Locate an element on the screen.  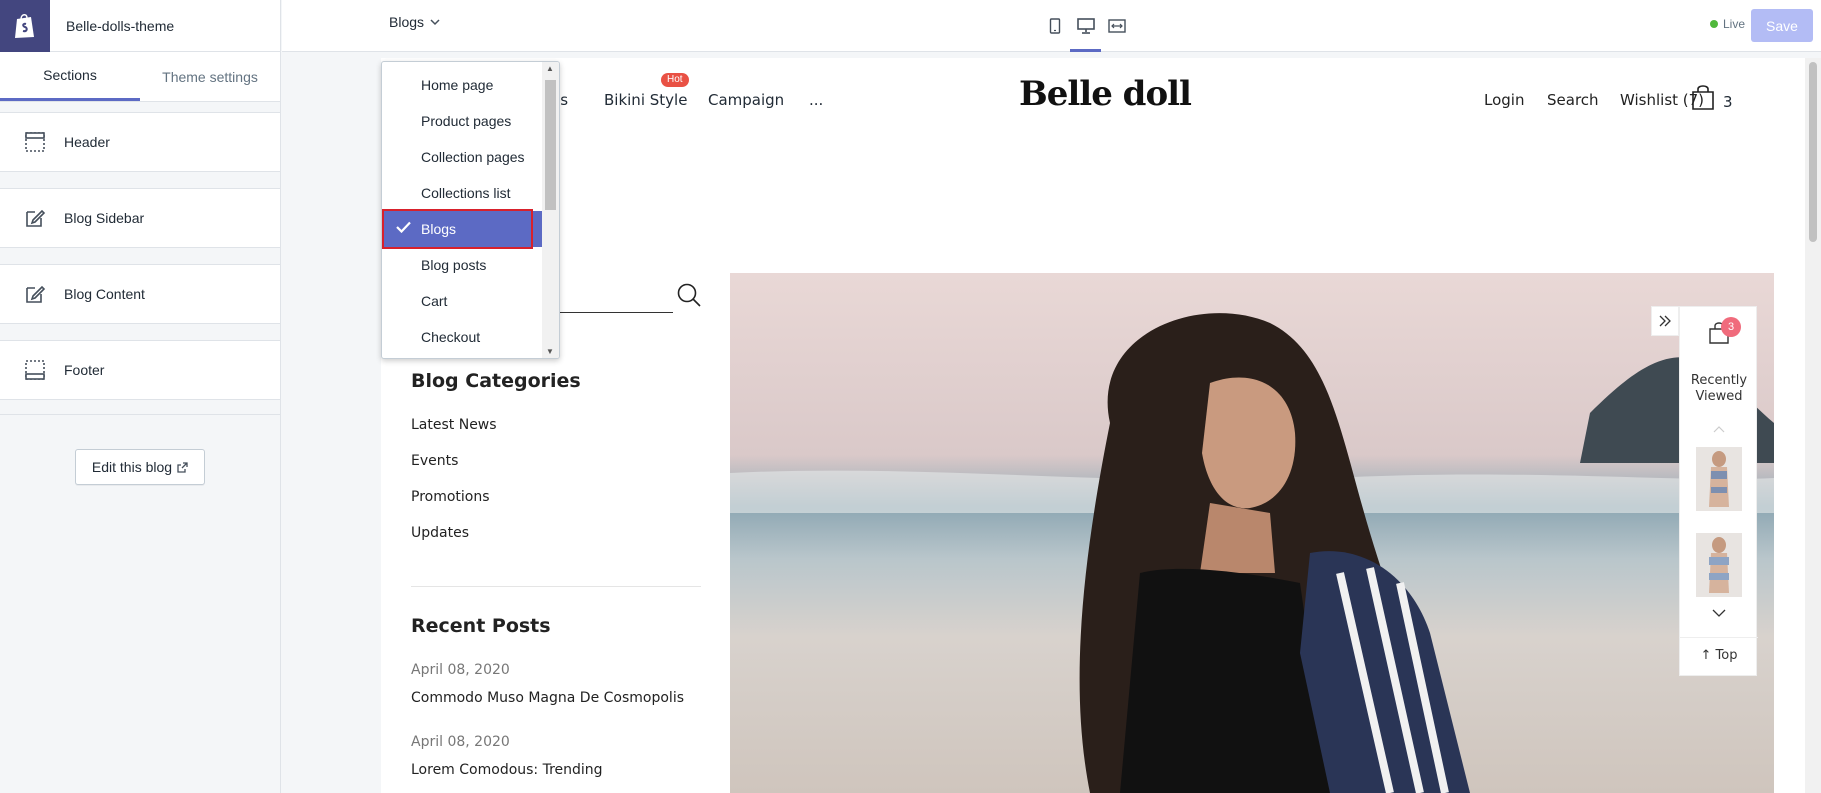
hot-badge: Hot is located at coordinates (675, 80).